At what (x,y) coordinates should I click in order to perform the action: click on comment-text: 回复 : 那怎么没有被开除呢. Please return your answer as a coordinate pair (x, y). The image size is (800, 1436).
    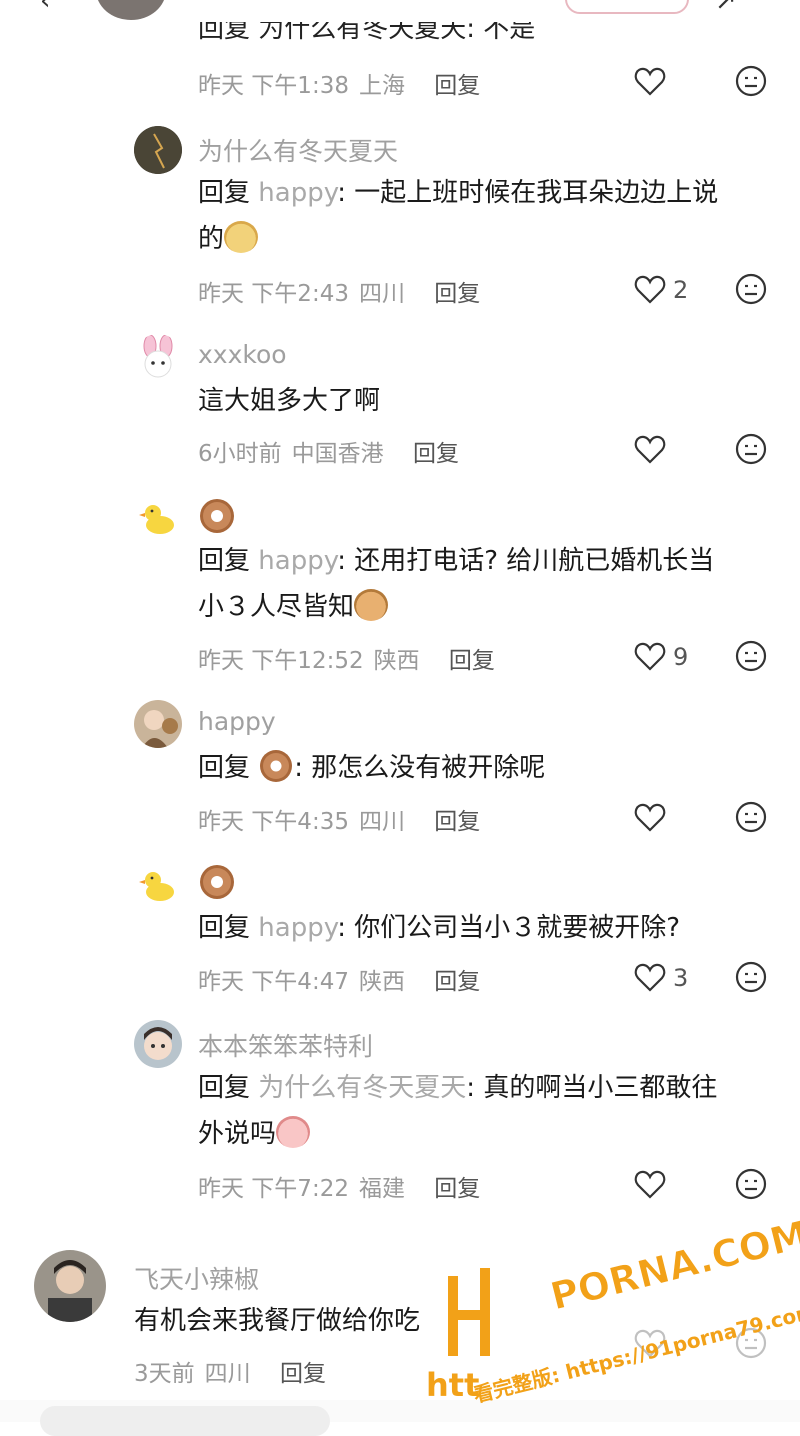
    Looking at the image, I should click on (483, 768).